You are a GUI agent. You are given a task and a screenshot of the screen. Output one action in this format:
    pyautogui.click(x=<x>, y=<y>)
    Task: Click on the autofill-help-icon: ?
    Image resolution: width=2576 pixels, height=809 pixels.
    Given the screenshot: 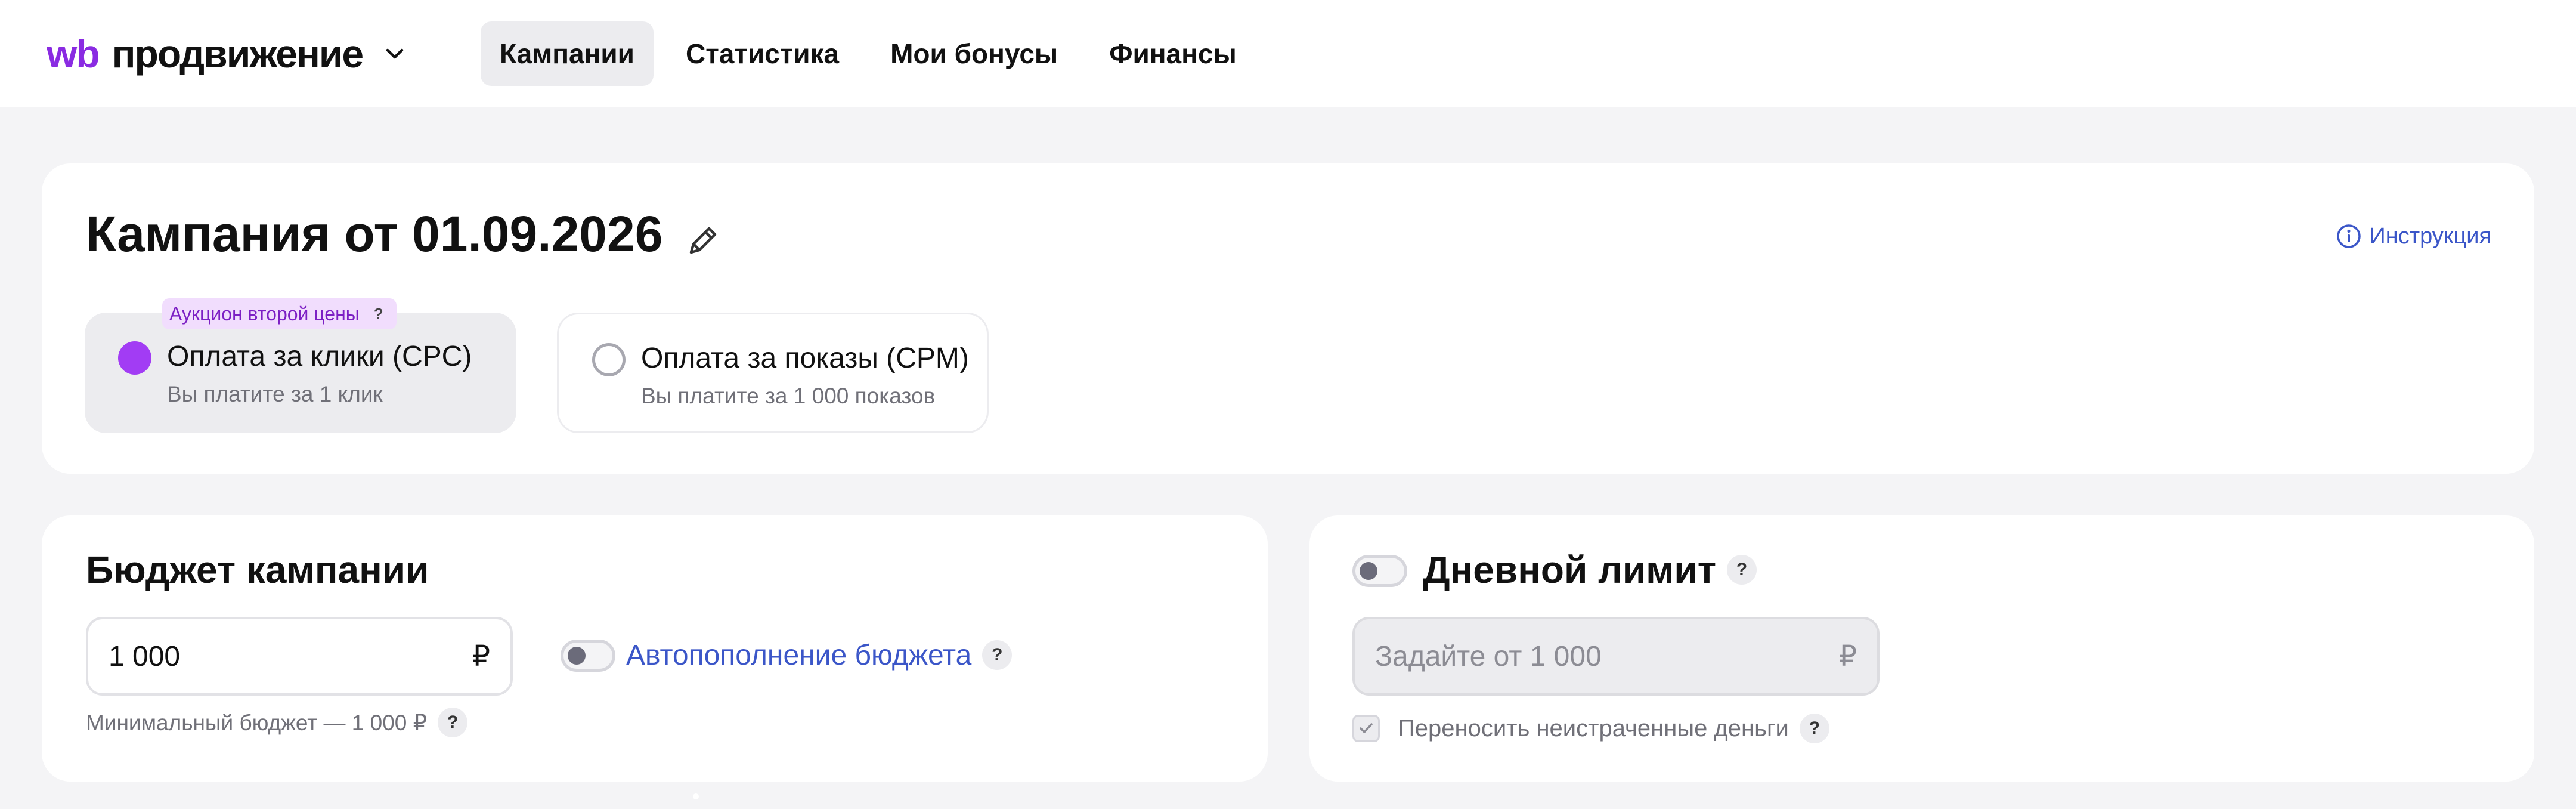 What is the action you would take?
    pyautogui.click(x=997, y=655)
    